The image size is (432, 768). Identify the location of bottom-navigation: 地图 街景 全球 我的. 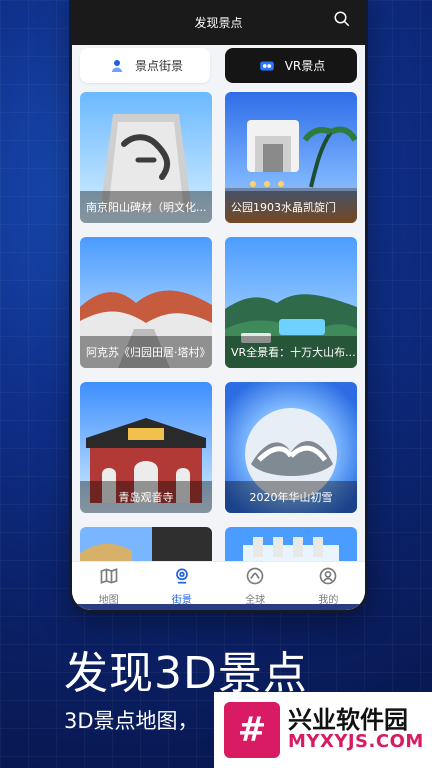
(218, 585).